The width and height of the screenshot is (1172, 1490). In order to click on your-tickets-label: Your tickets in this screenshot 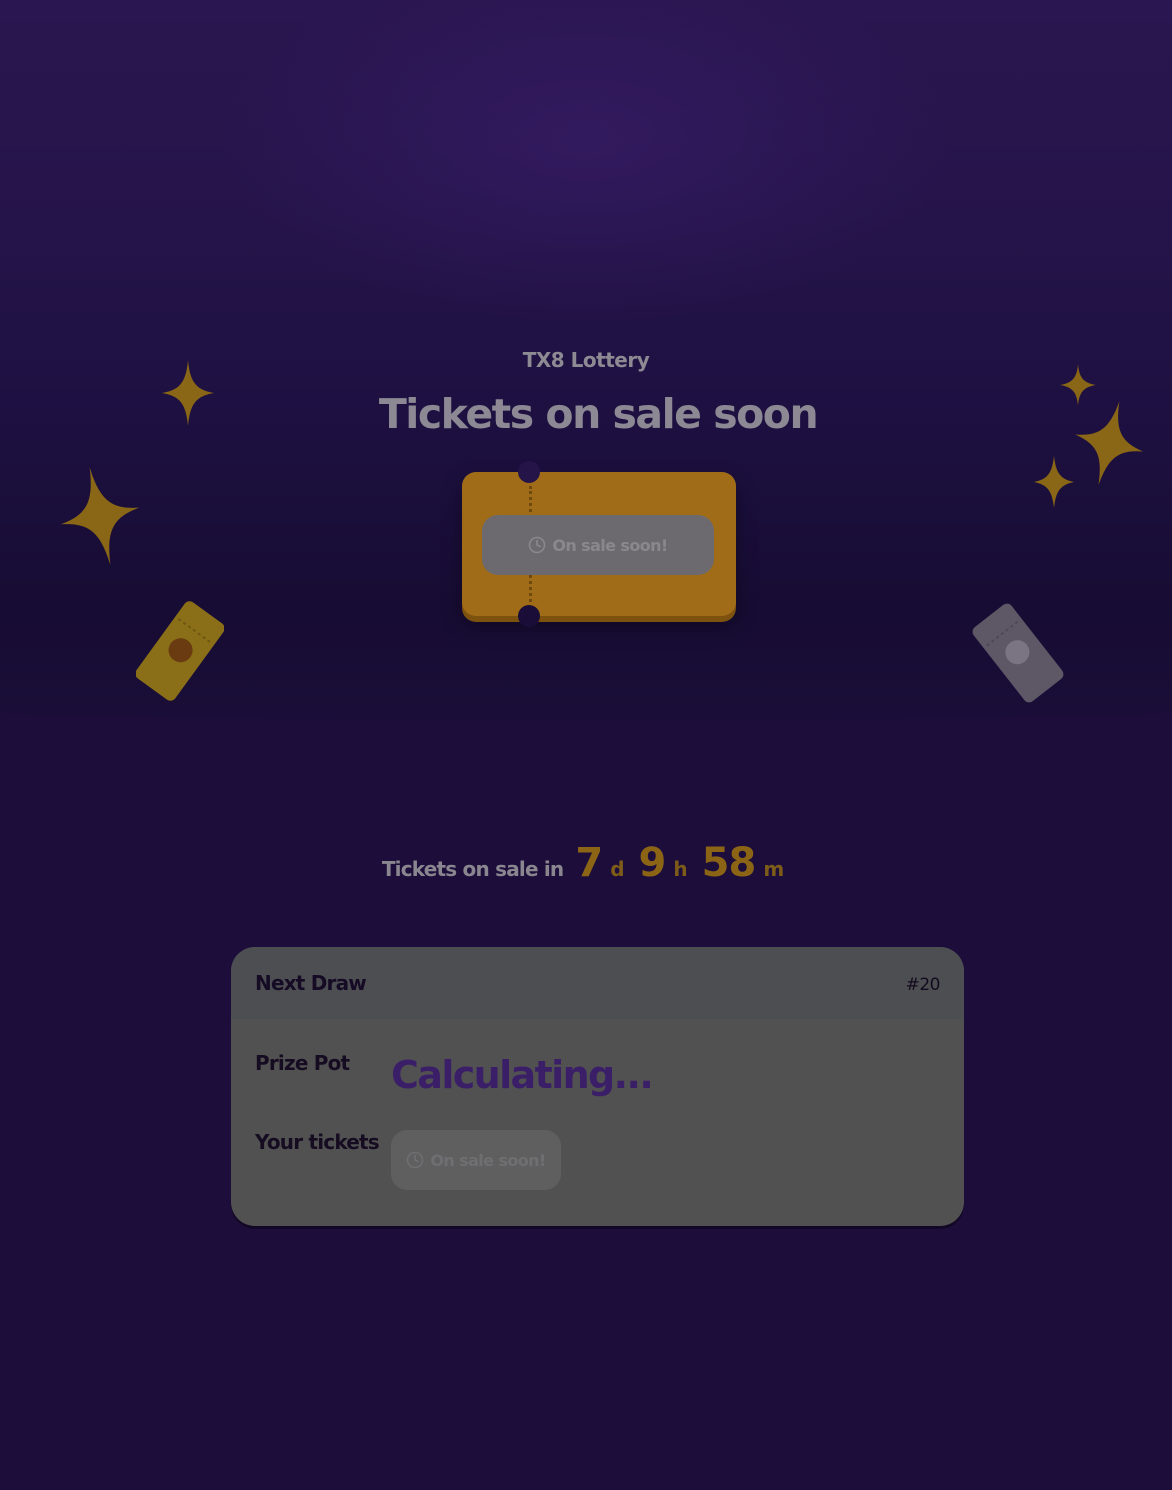, I will do `click(317, 1142)`.